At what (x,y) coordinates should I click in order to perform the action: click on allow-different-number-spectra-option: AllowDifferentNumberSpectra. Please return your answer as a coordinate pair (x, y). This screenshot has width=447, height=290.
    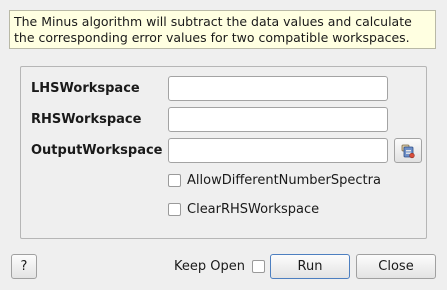
    Looking at the image, I should click on (274, 180).